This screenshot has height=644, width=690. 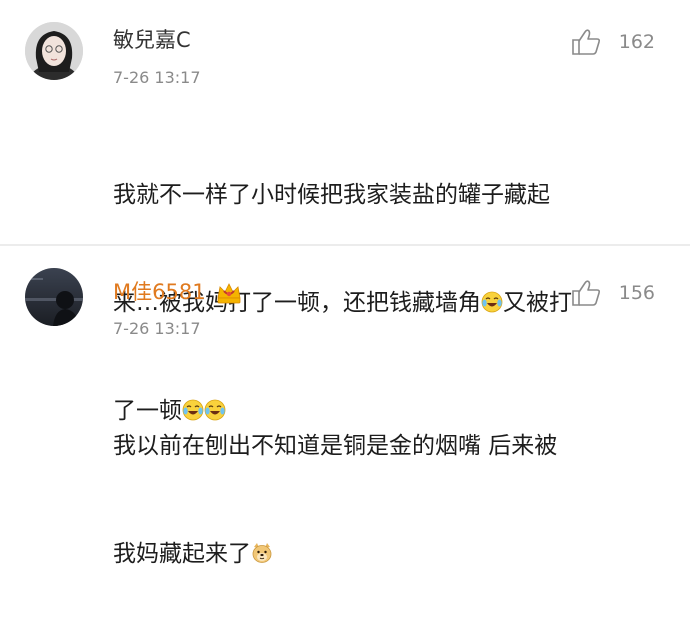 What do you see at coordinates (613, 293) in the screenshot?
I see `like-button: 156` at bounding box center [613, 293].